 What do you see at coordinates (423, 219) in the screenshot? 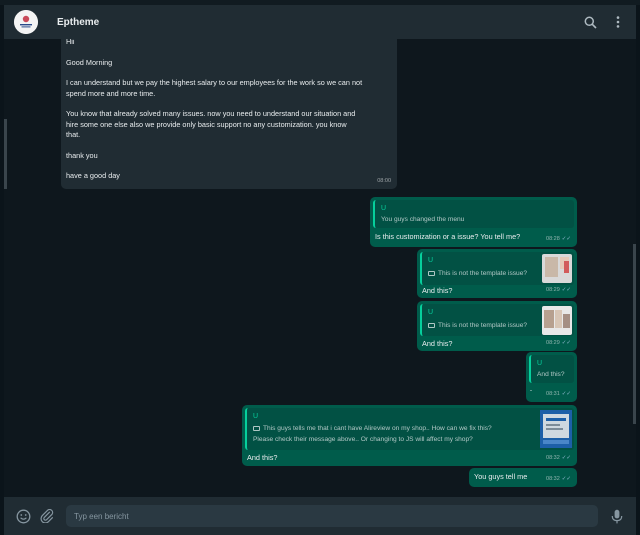
I see `quote-text: You guys changed the menu` at bounding box center [423, 219].